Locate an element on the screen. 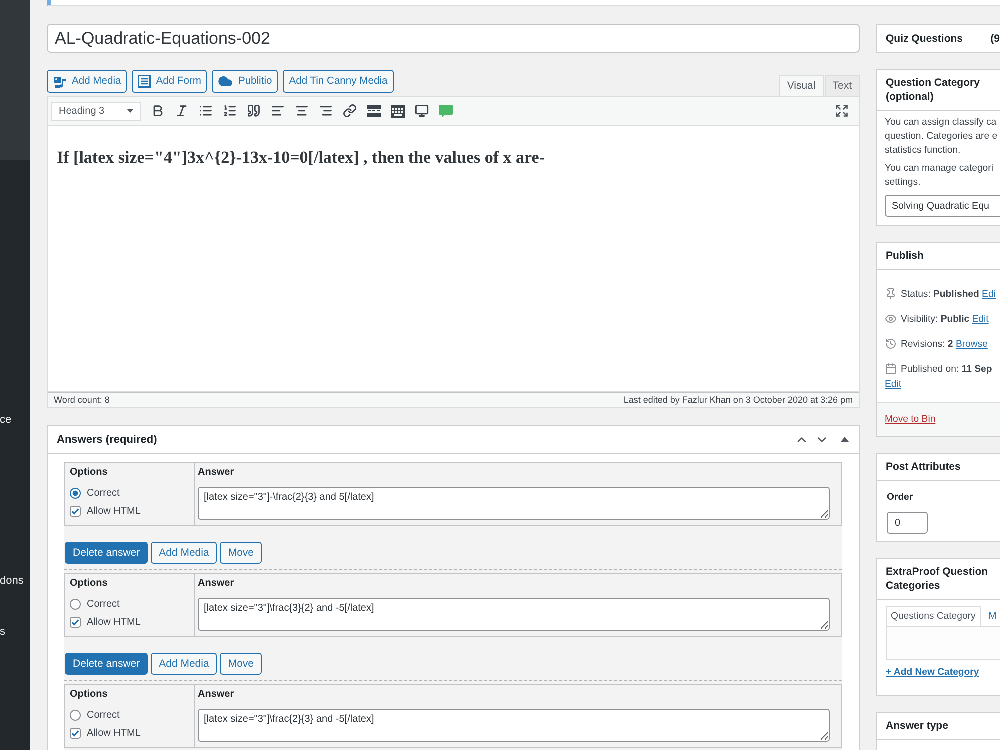 The height and width of the screenshot is (750, 1000). editor-tab: Text is located at coordinates (842, 85).